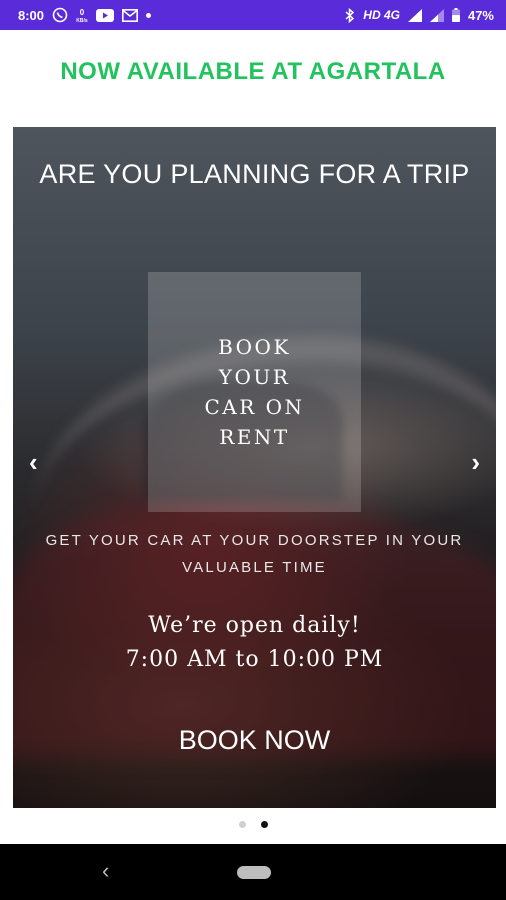 The height and width of the screenshot is (900, 506). Describe the element at coordinates (414, 15) in the screenshot. I see `signal-icon` at that location.